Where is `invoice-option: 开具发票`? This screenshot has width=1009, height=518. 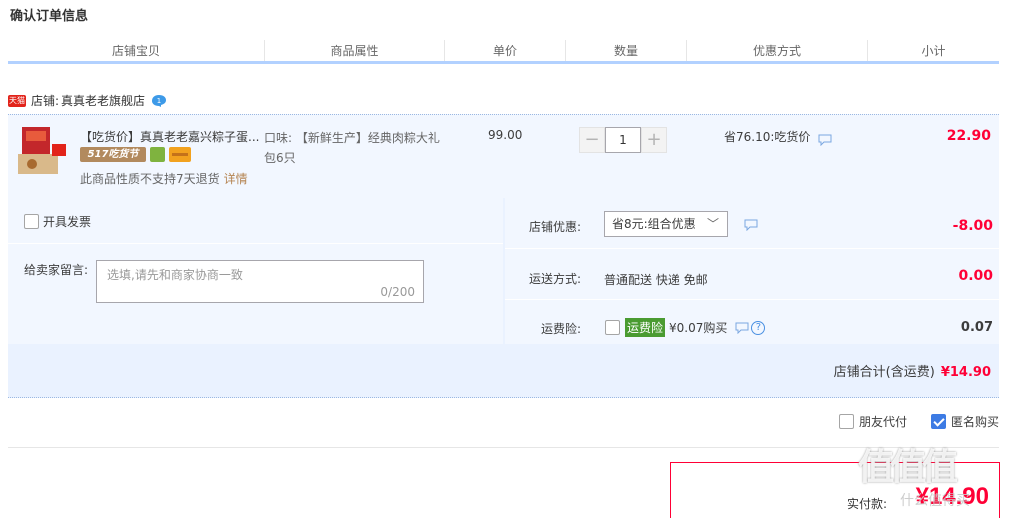
invoice-option: 开具发票 is located at coordinates (57, 221).